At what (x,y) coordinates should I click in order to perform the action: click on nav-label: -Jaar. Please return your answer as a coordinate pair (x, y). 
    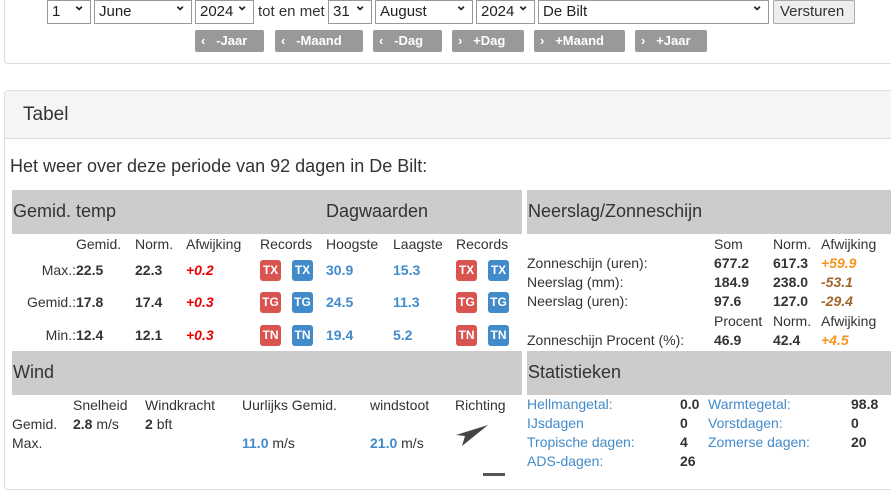
    Looking at the image, I should click on (232, 40).